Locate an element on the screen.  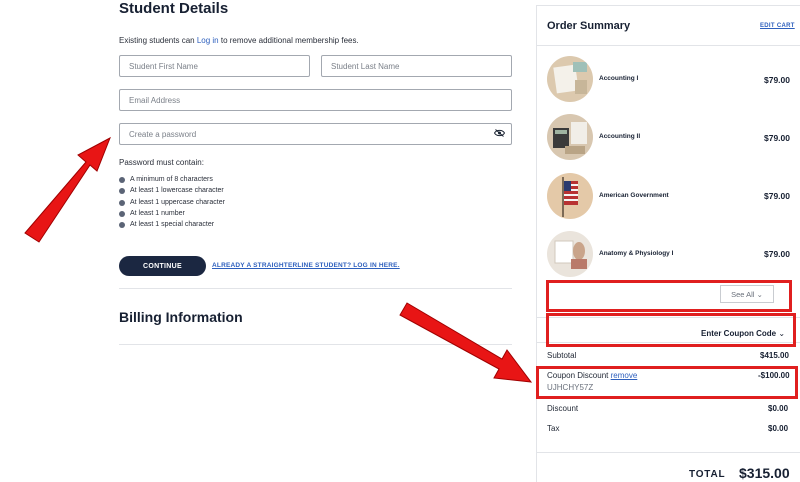
cart-item-name: Accounting II is located at coordinates (620, 136).